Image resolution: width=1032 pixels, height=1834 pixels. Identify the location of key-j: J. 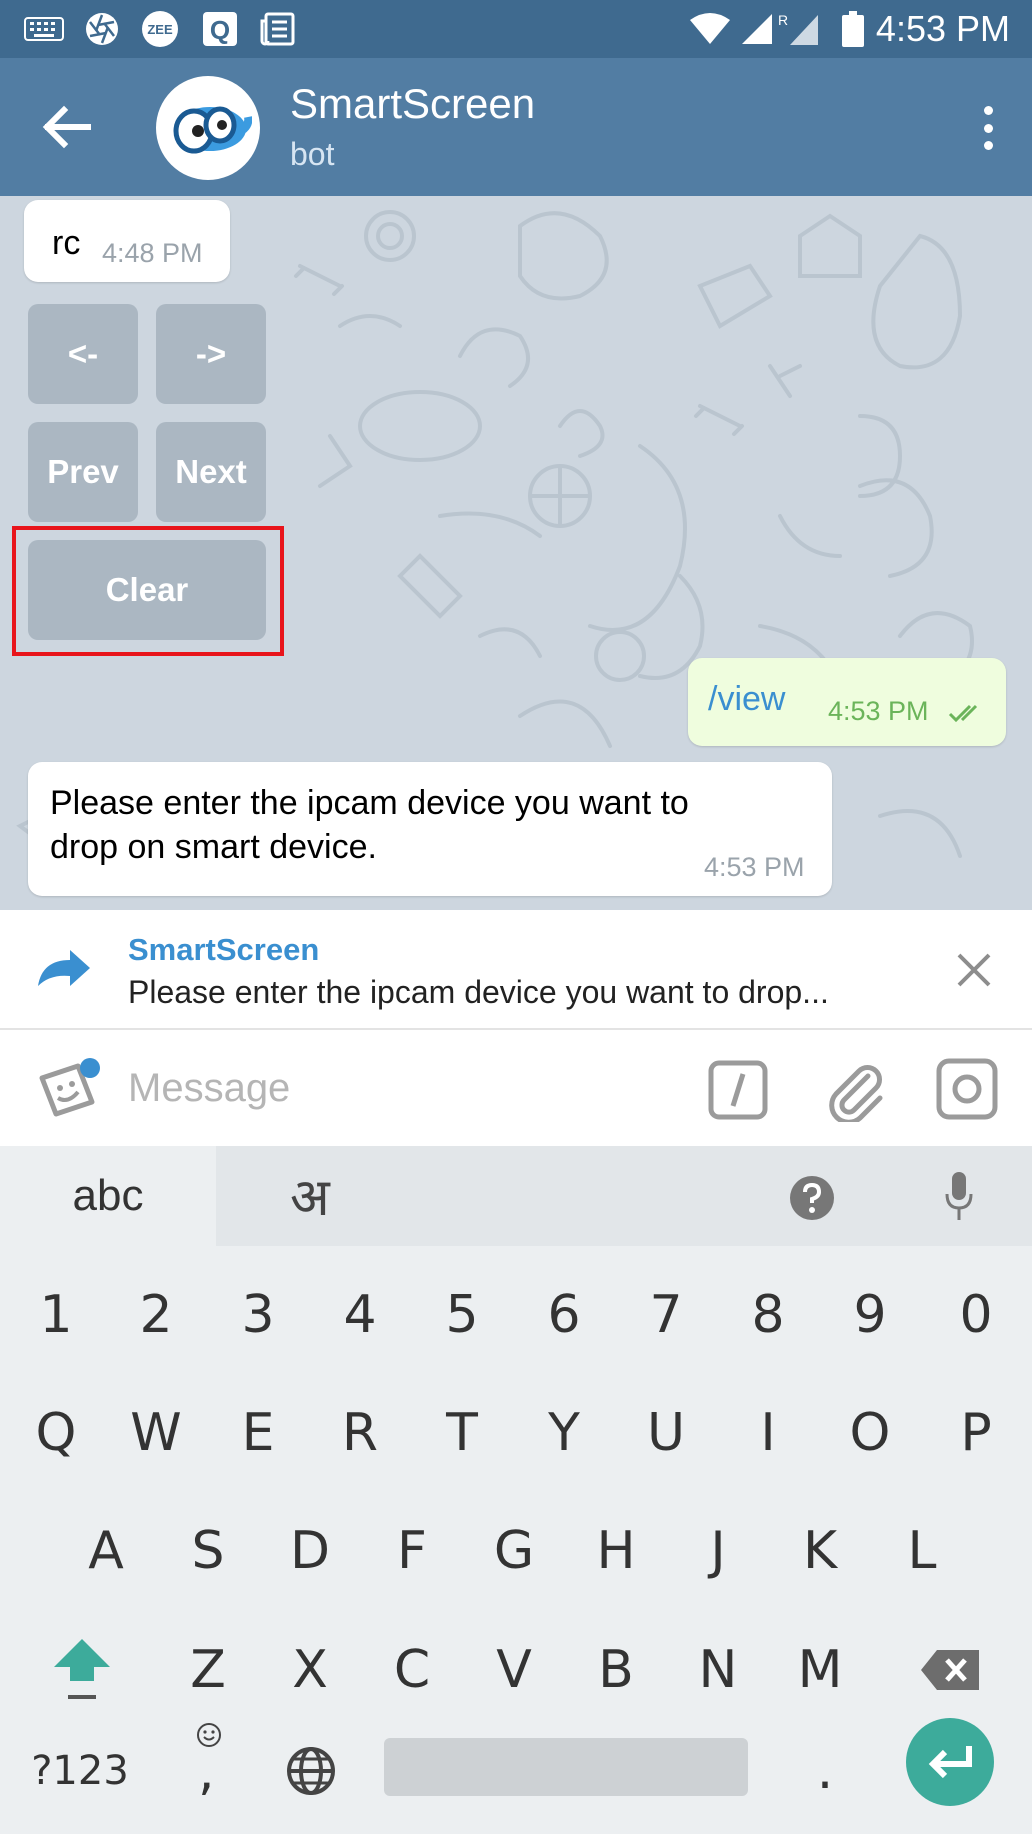
(718, 1551).